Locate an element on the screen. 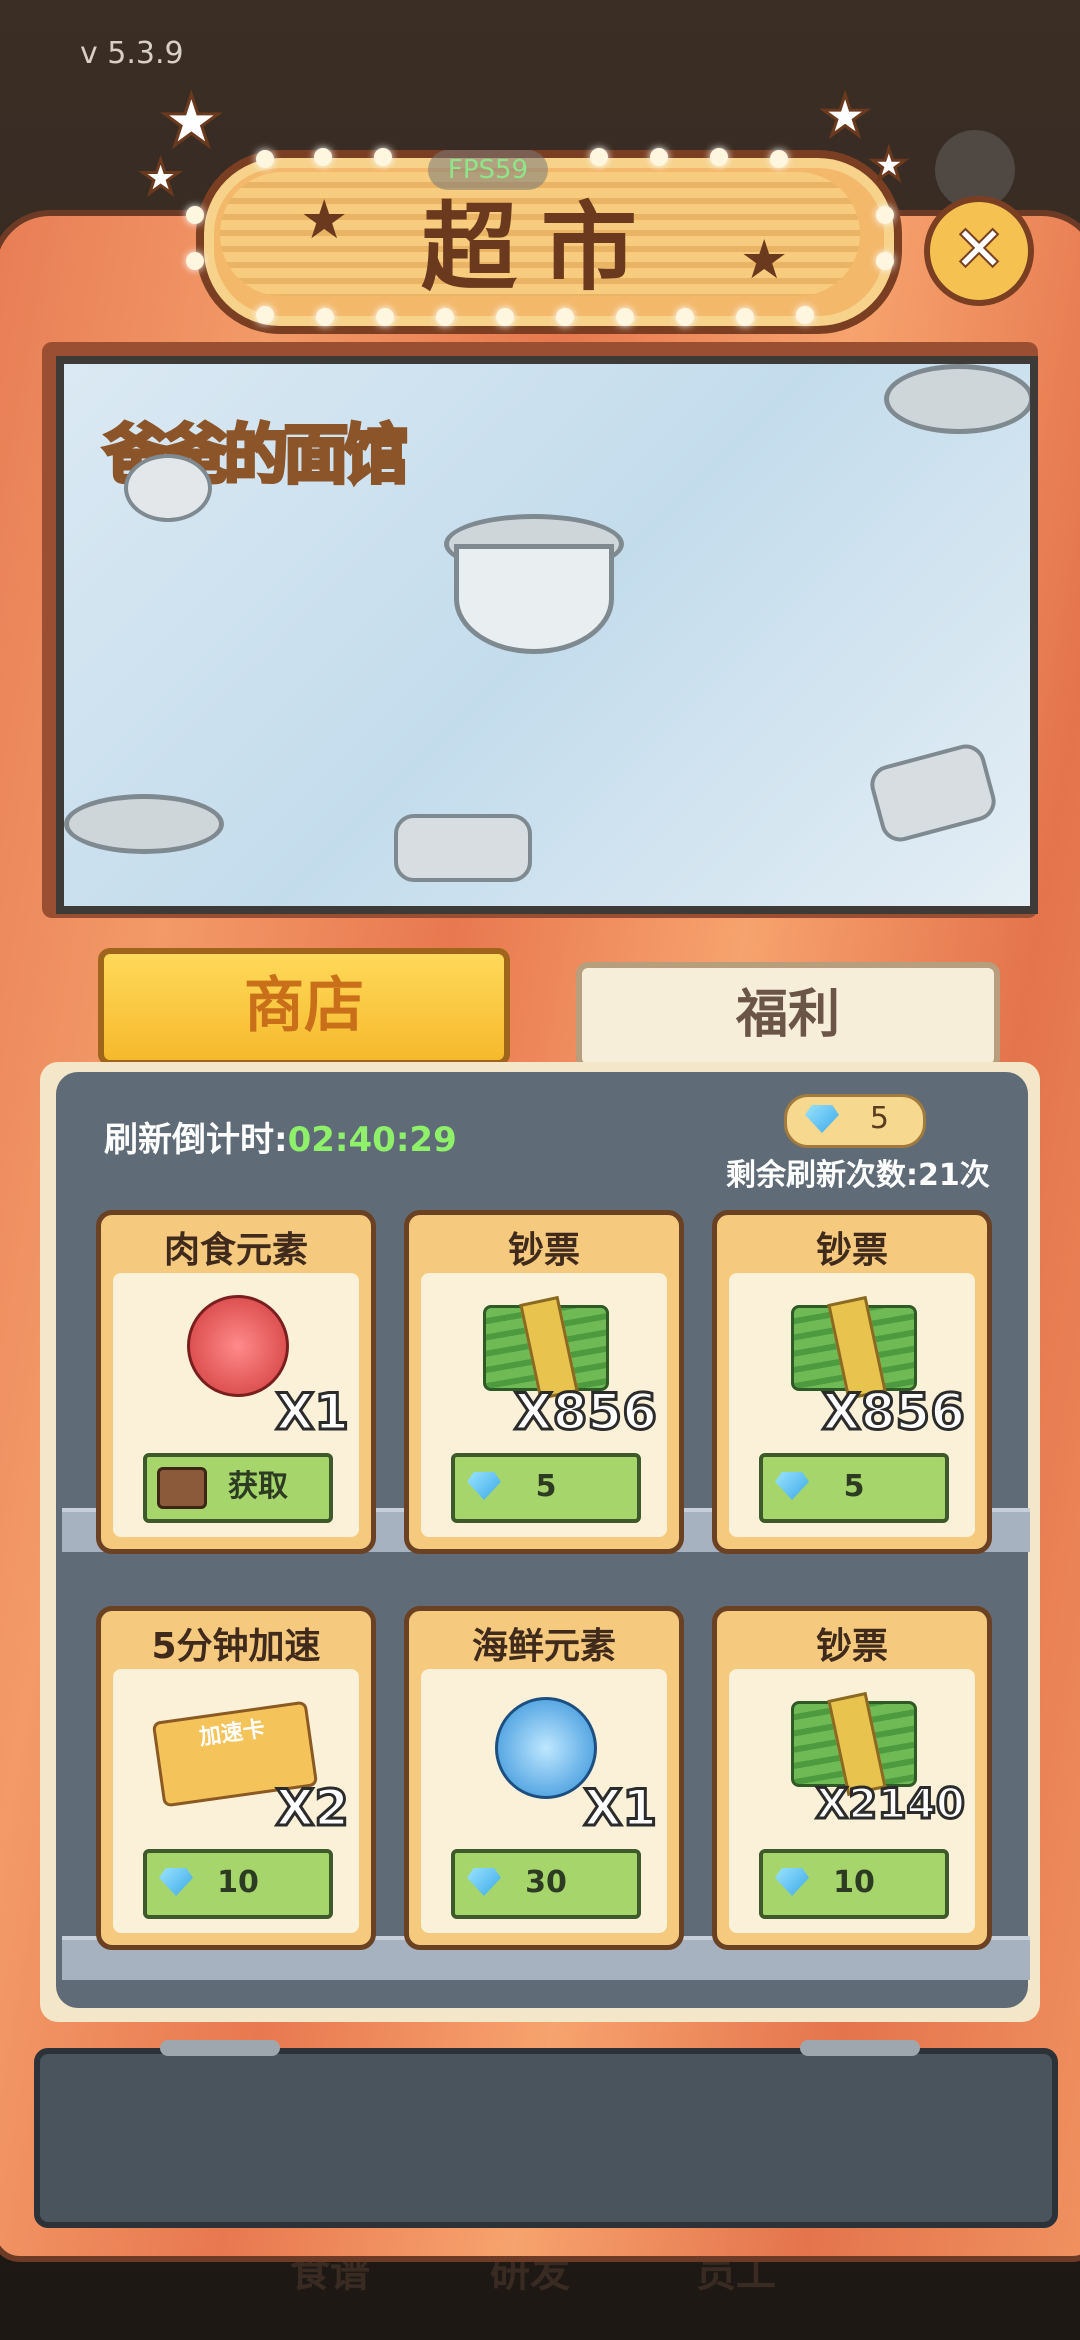 The height and width of the screenshot is (2340, 1080). watch-ad-button: 获取 is located at coordinates (238, 1488).